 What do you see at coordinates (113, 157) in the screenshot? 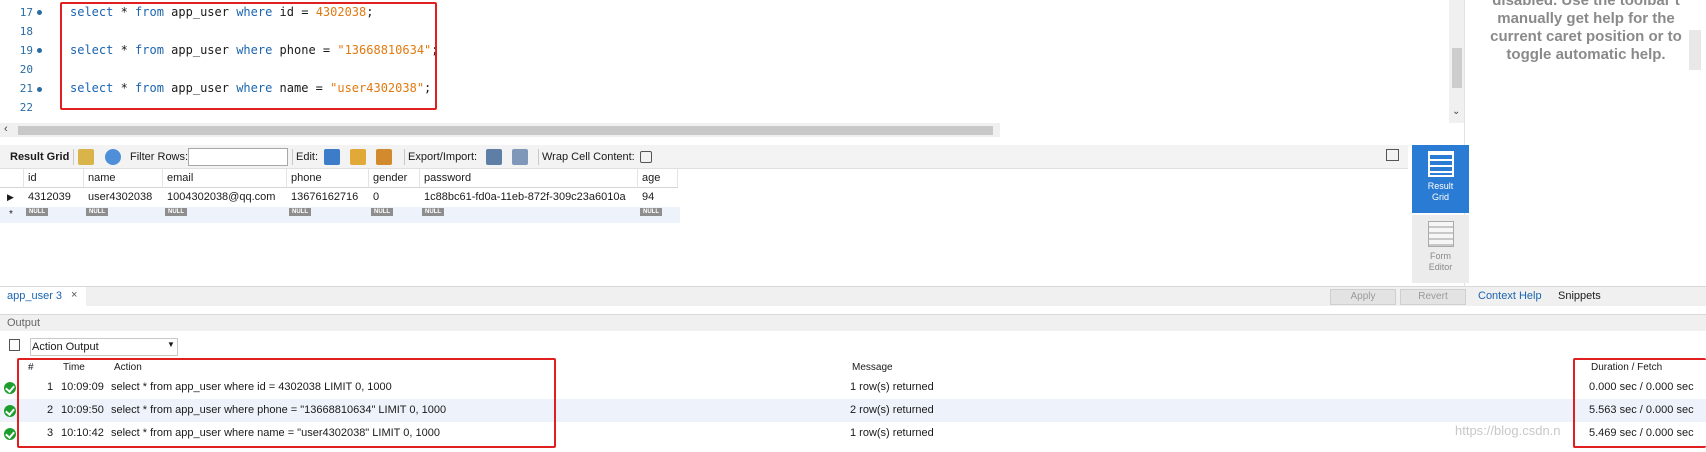
I see `refresh-icon` at bounding box center [113, 157].